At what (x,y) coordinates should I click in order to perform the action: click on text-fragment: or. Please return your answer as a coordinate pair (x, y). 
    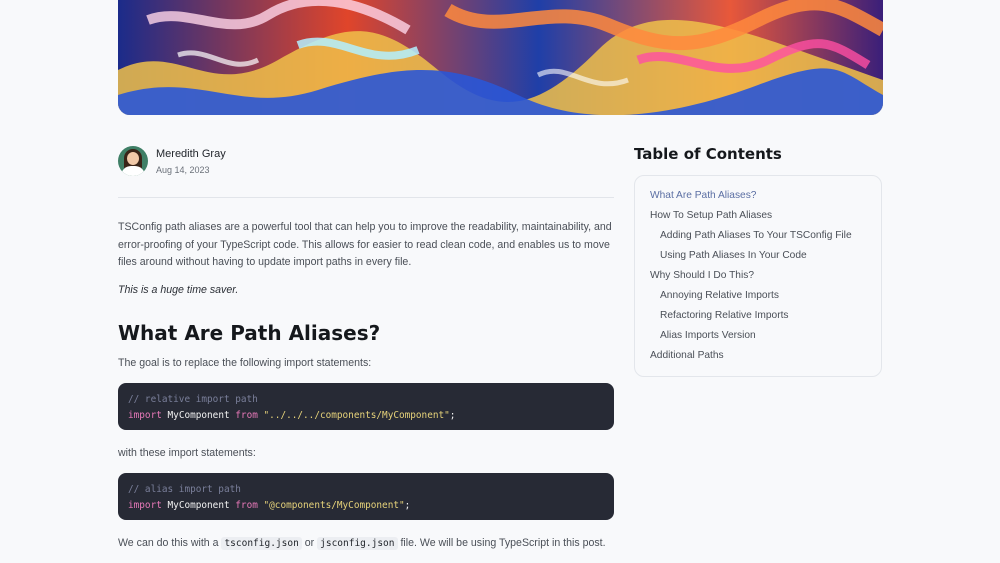
    Looking at the image, I should click on (309, 543).